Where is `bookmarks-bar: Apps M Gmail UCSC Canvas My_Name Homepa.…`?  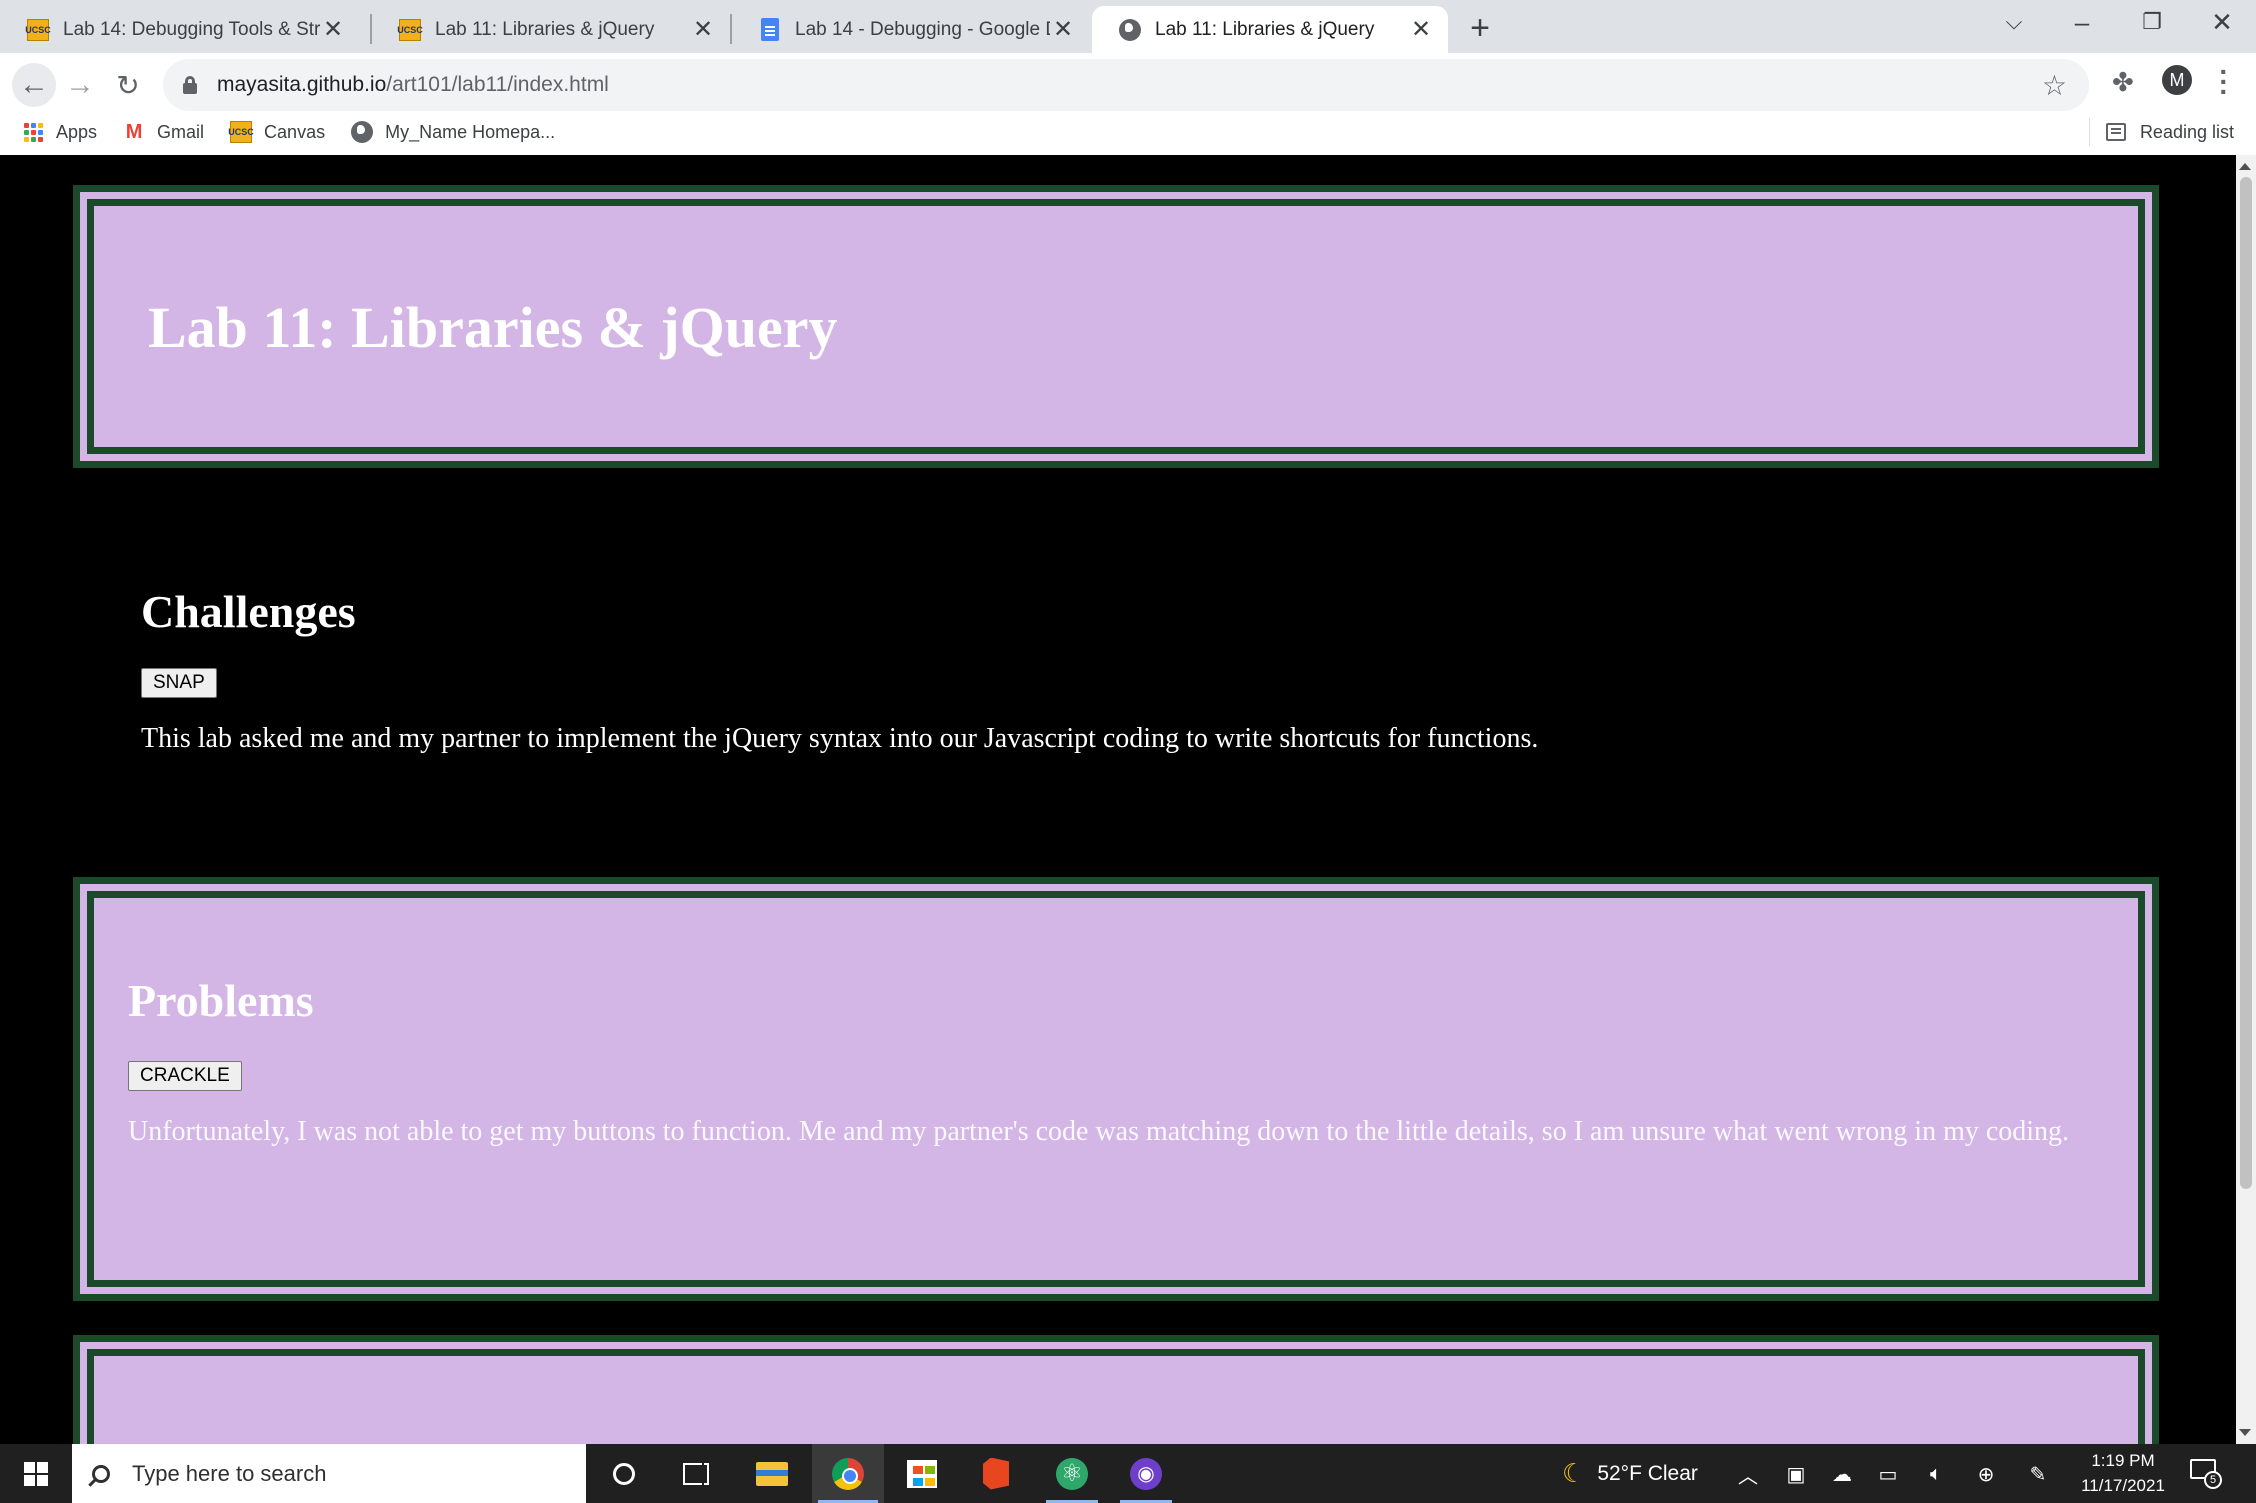
bookmarks-bar: Apps M Gmail UCSC Canvas My_Name Homepa.… is located at coordinates (1128, 132).